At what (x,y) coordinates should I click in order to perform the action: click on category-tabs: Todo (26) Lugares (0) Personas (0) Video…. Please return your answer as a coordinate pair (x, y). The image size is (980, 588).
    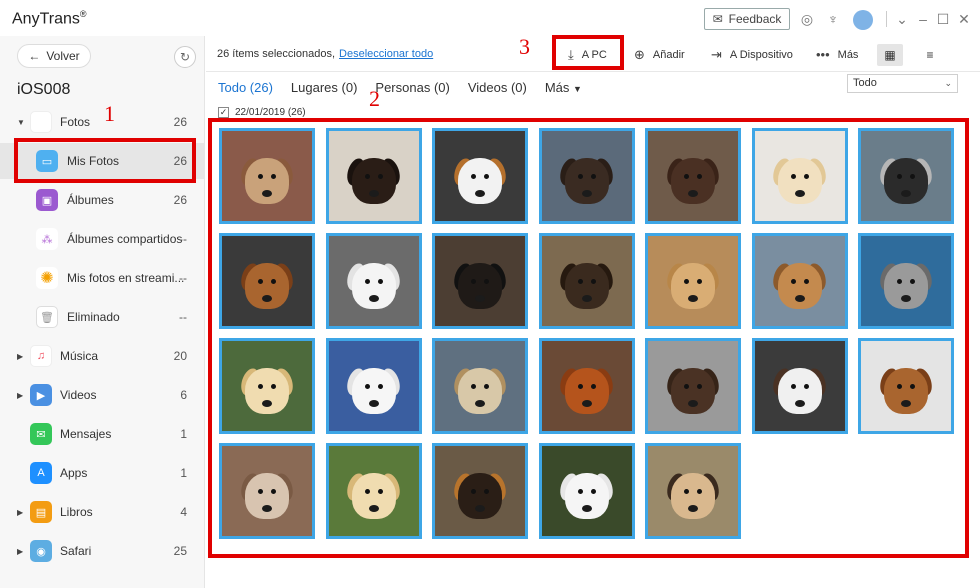
    Looking at the image, I should click on (400, 87).